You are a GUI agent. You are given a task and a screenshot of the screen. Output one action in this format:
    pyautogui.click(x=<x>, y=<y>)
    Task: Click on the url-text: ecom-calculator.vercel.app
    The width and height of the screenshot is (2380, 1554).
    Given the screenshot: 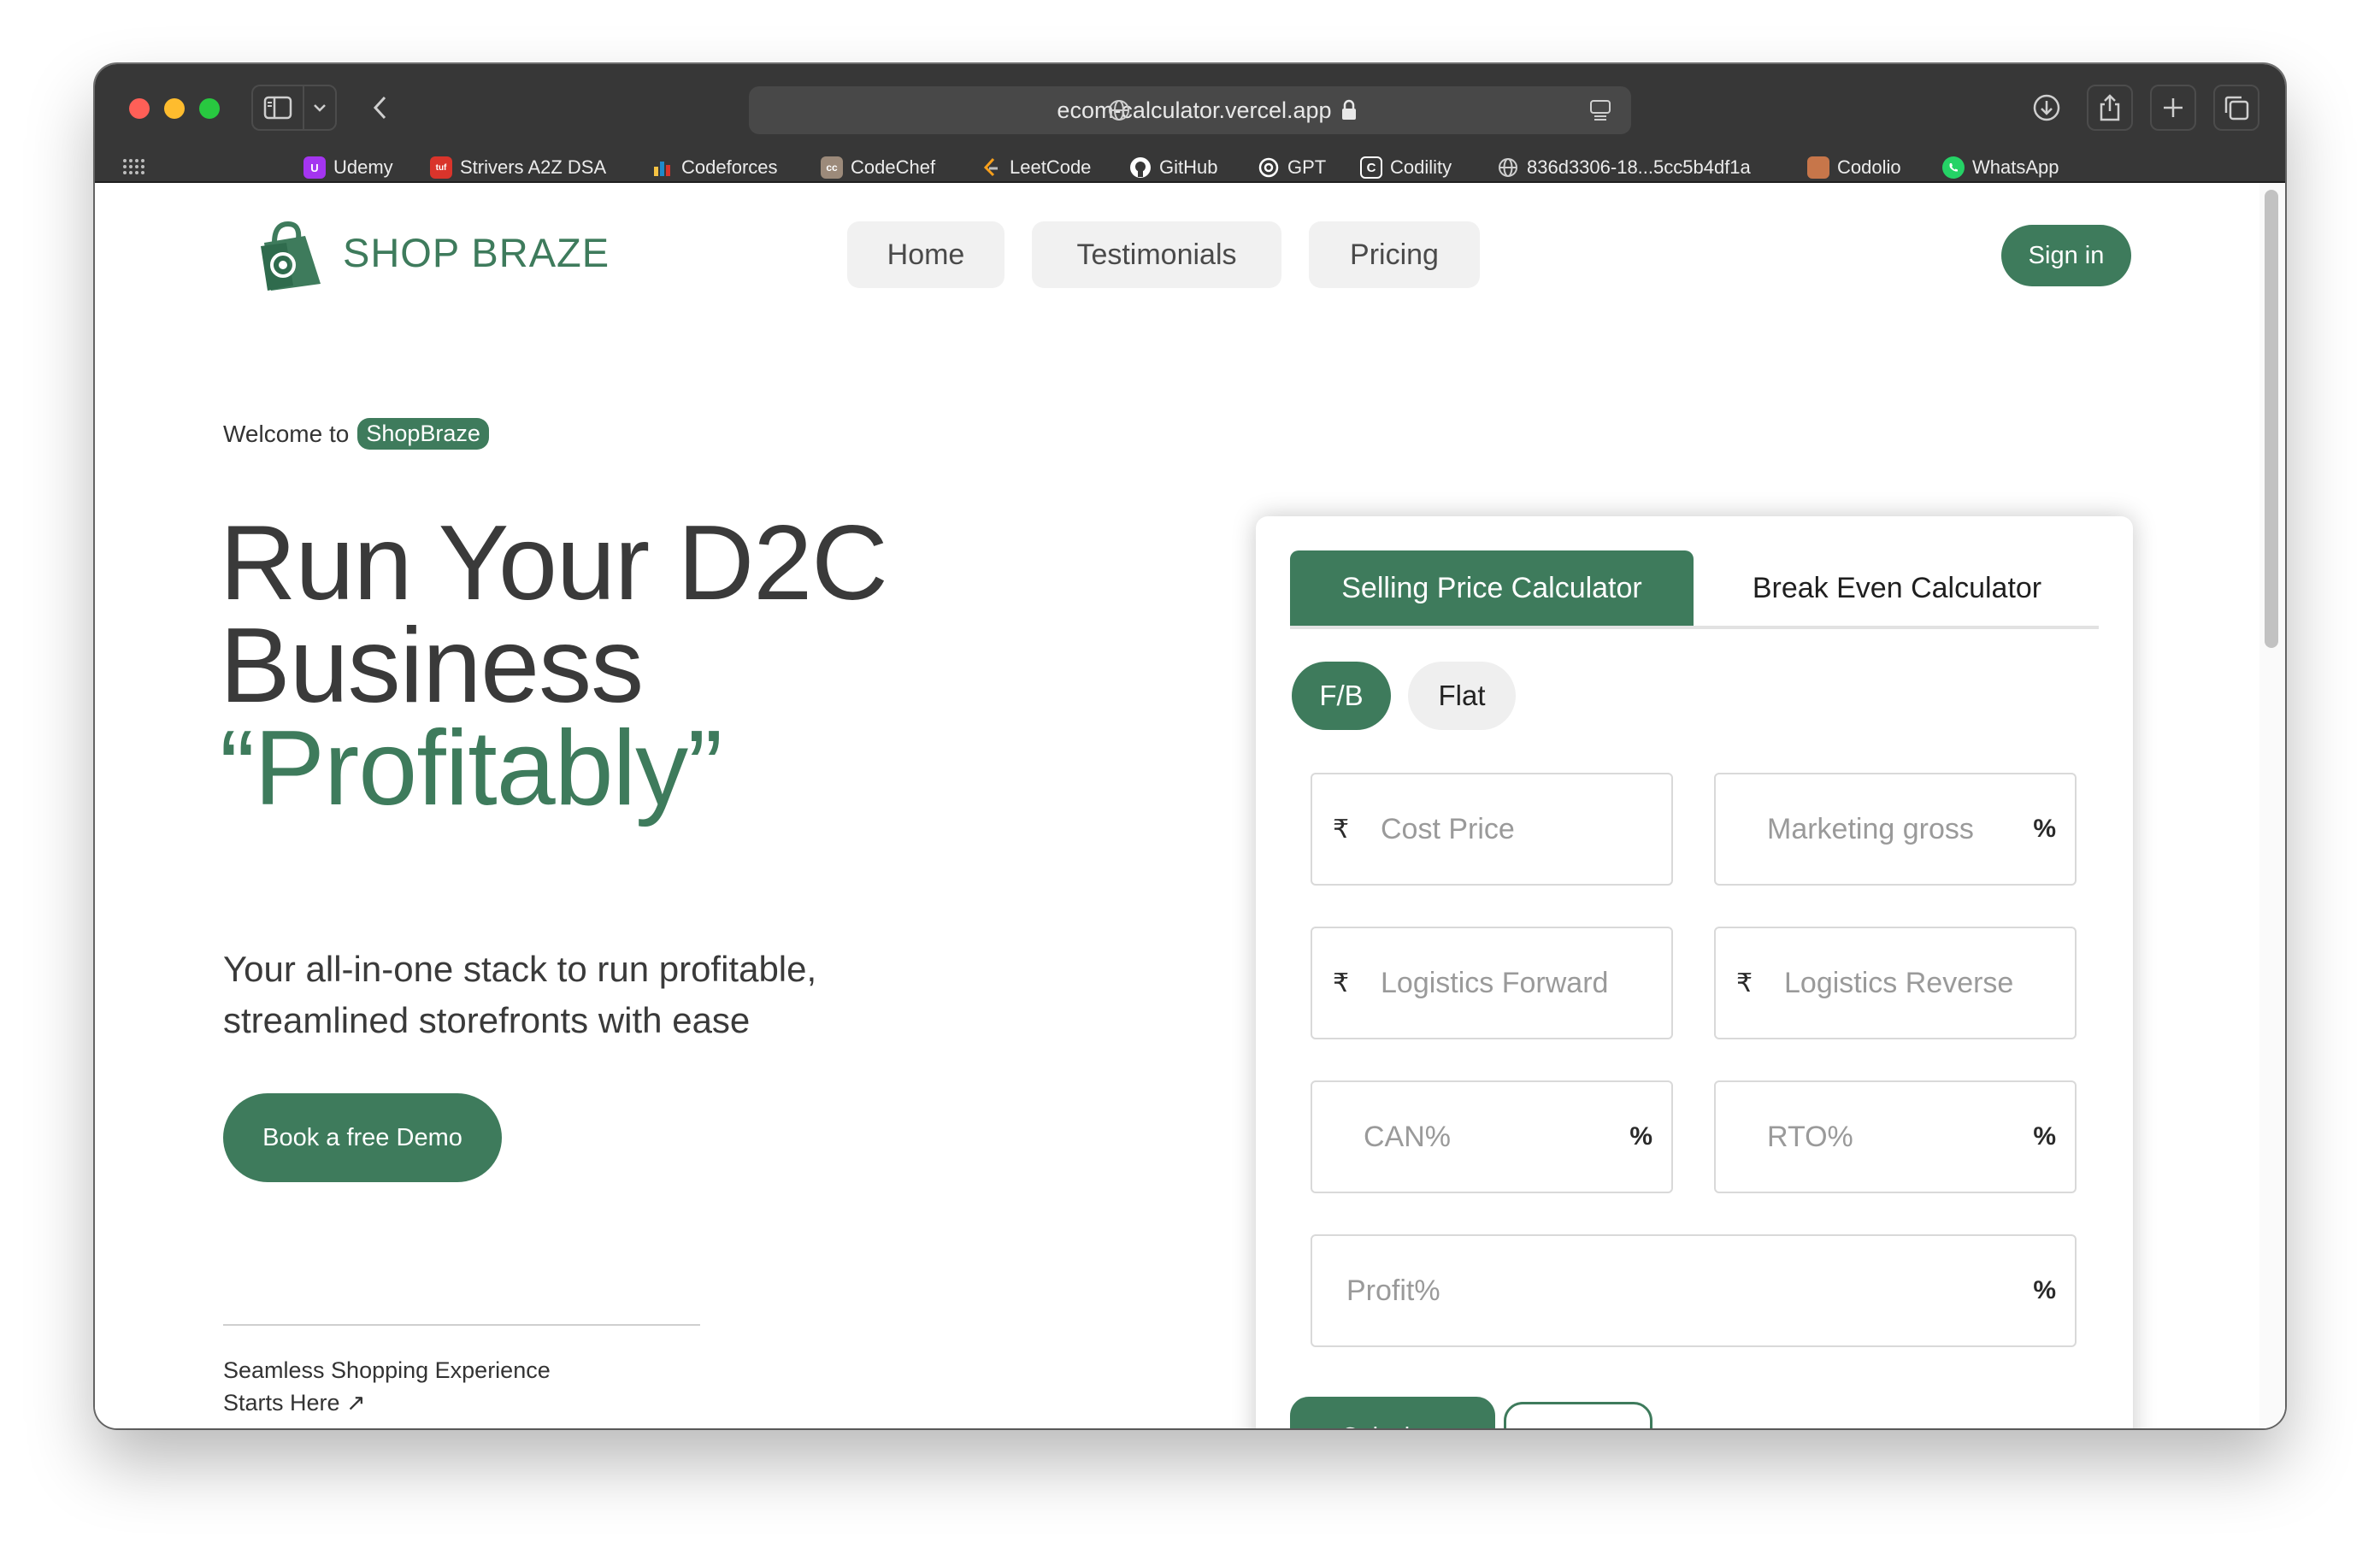 What is the action you would take?
    pyautogui.click(x=1195, y=110)
    